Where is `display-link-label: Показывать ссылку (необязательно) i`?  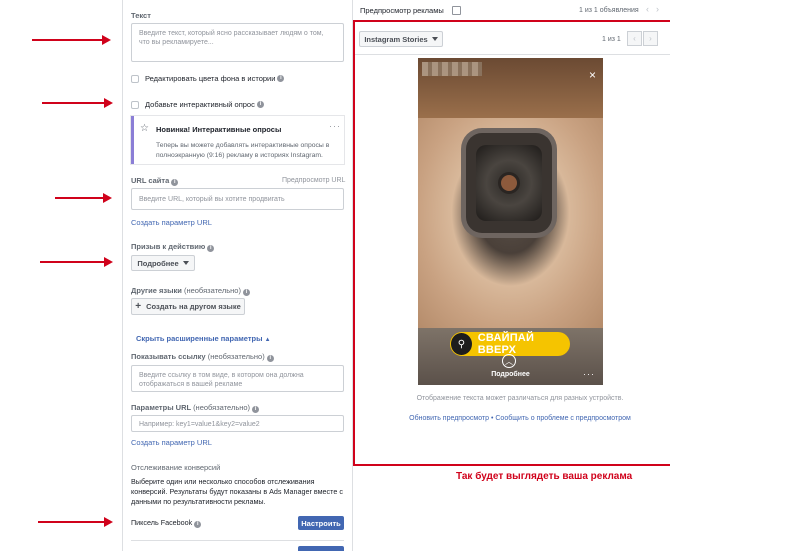 display-link-label: Показывать ссылку (необязательно) i is located at coordinates (202, 357).